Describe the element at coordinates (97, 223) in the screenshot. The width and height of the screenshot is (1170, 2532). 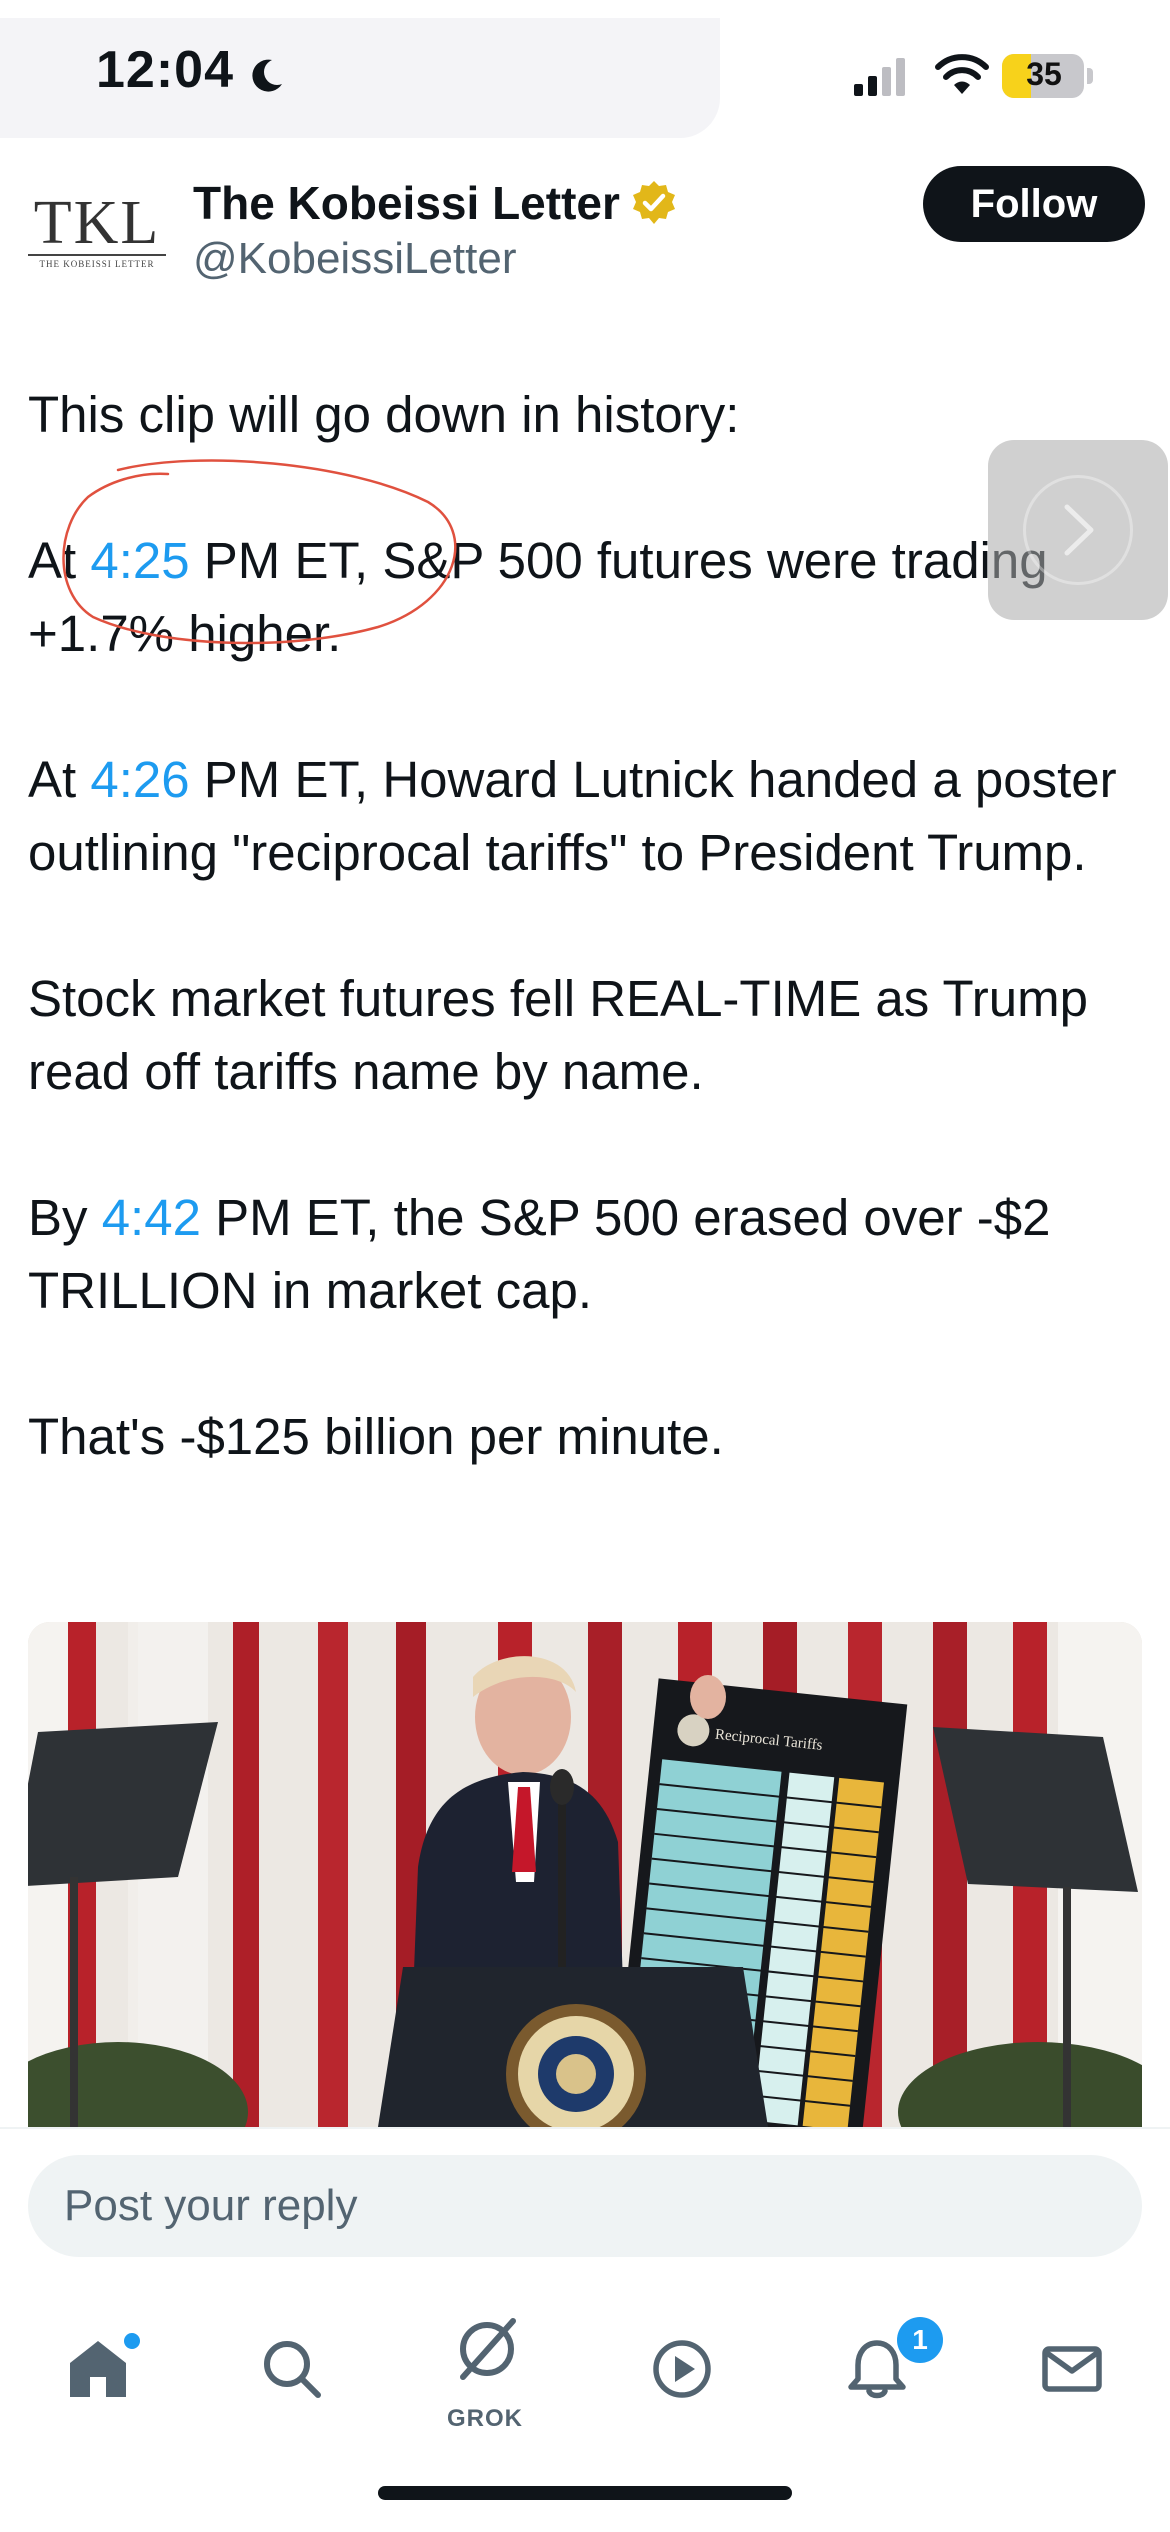
I see `avatar-logo-text: TKL` at that location.